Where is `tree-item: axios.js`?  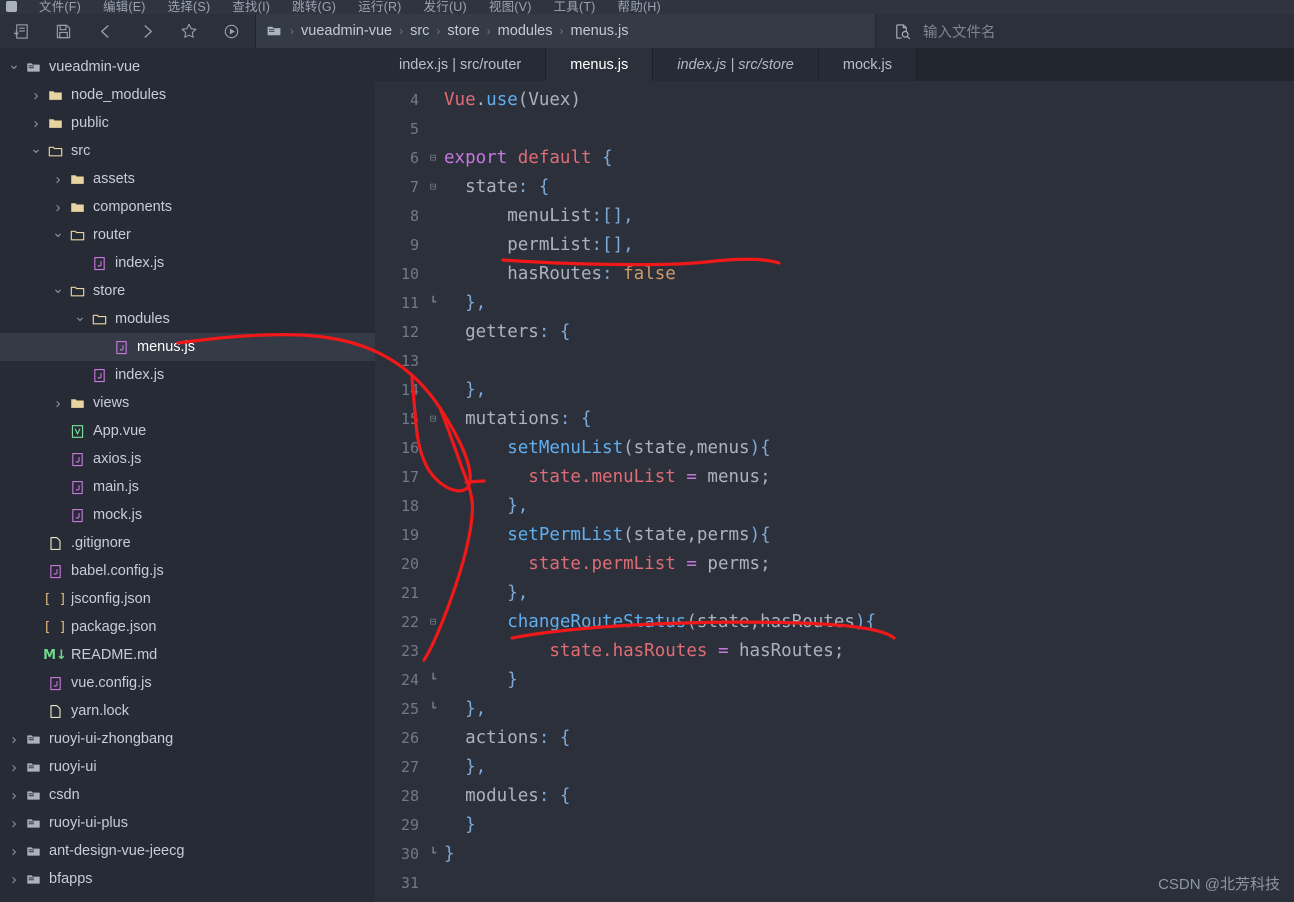
tree-item: axios.js is located at coordinates (187, 459).